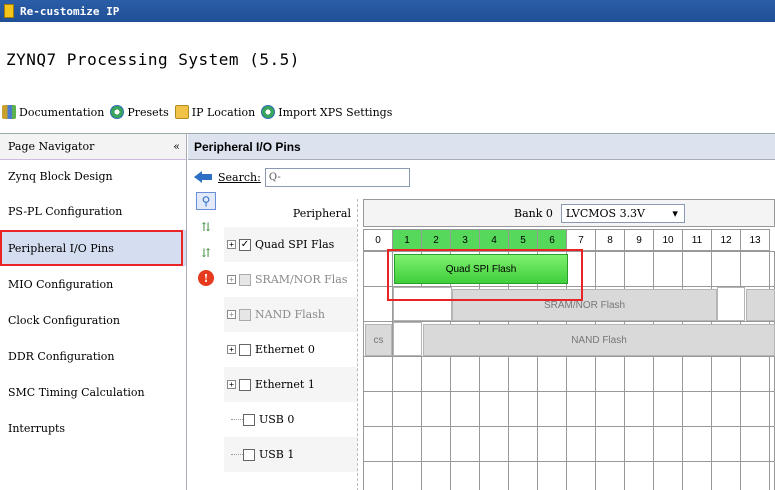 Image resolution: width=775 pixels, height=490 pixels. Describe the element at coordinates (93, 284) in the screenshot. I see `nav-item-mio-configuration: MIO Configuration` at that location.